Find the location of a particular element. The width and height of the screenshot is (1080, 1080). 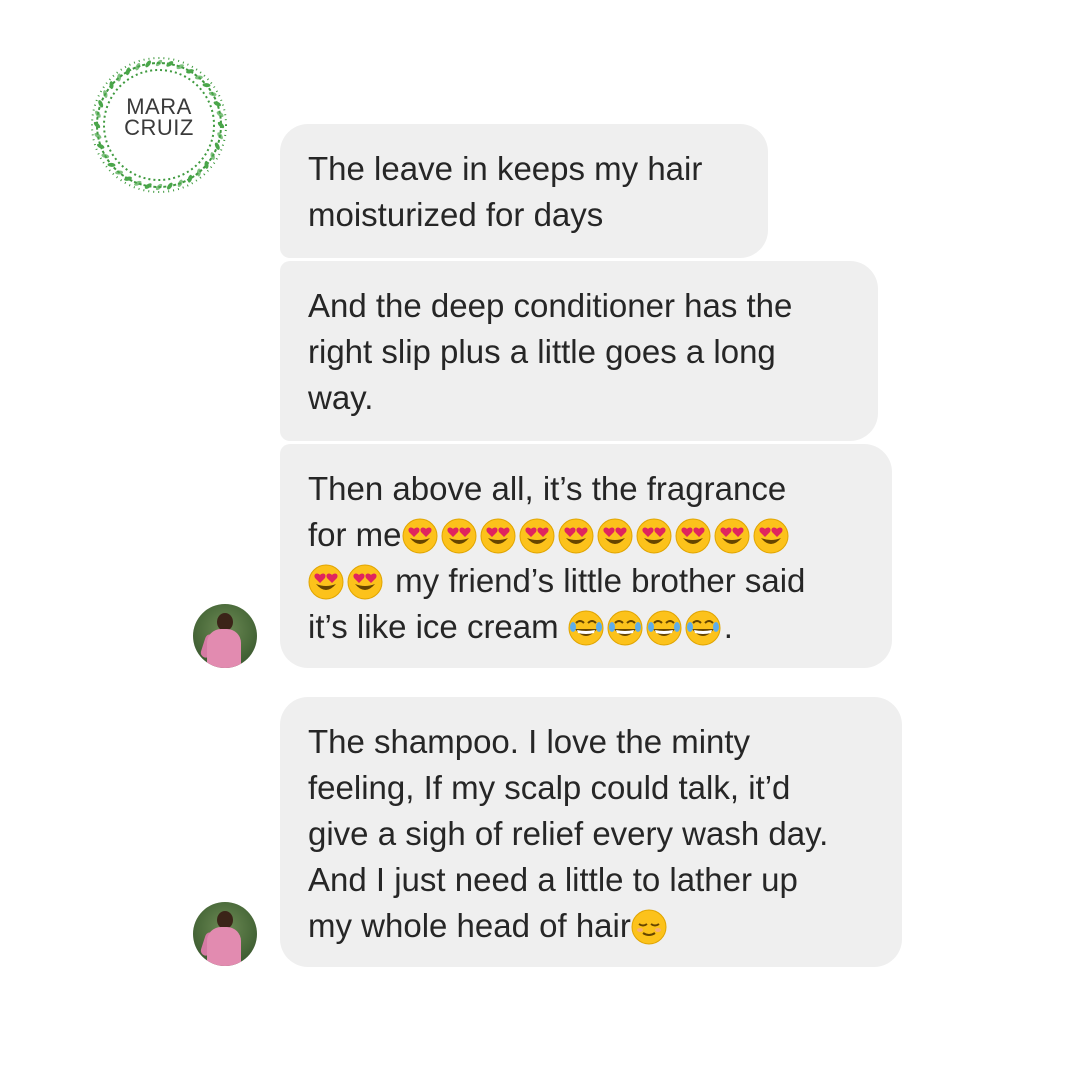

tears-of-joy-emoji-group is located at coordinates (646, 628).